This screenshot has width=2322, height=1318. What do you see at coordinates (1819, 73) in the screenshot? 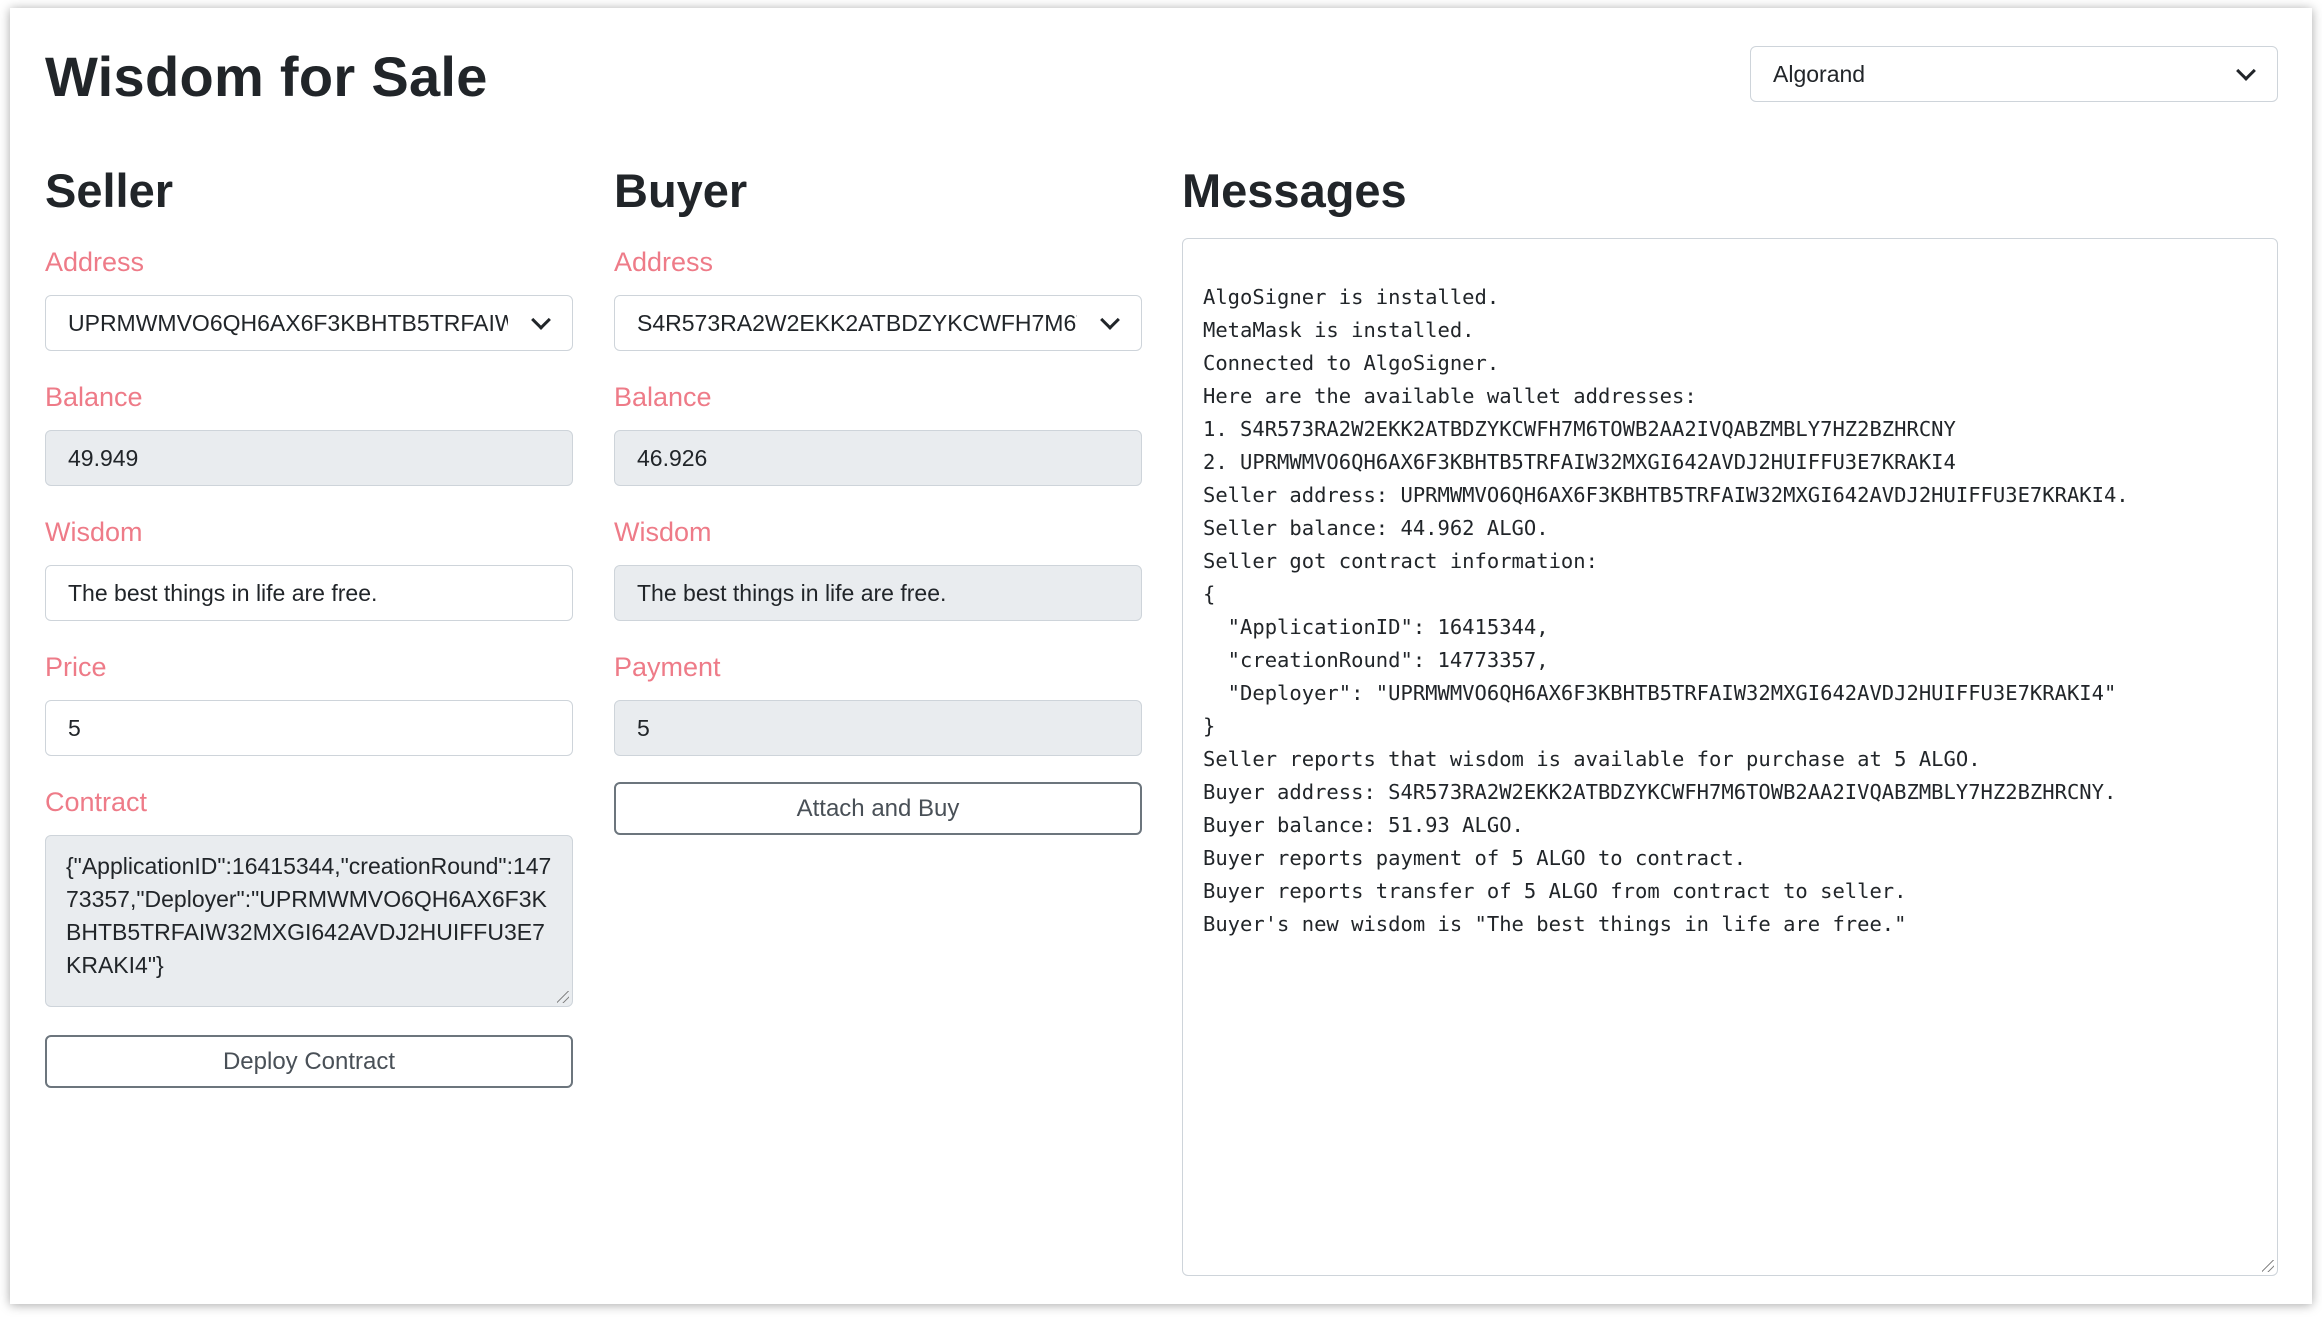
I see `network-select-value: Algorand` at bounding box center [1819, 73].